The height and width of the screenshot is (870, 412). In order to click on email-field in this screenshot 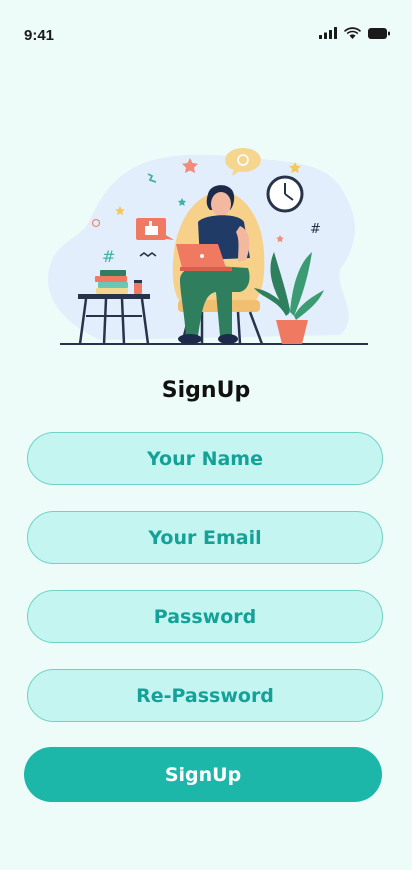, I will do `click(205, 537)`.